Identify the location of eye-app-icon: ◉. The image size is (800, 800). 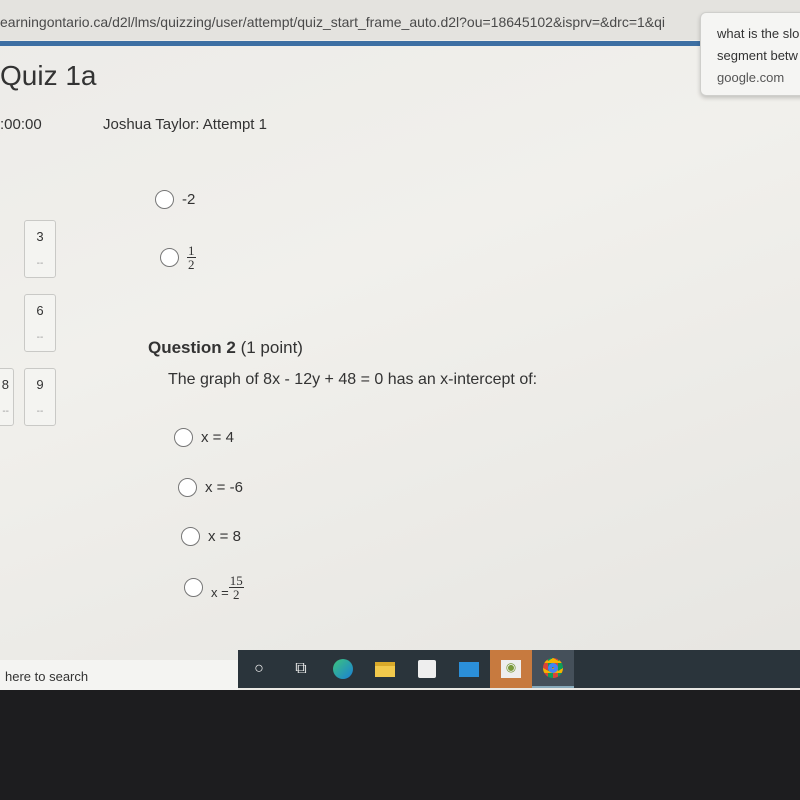
(511, 669).